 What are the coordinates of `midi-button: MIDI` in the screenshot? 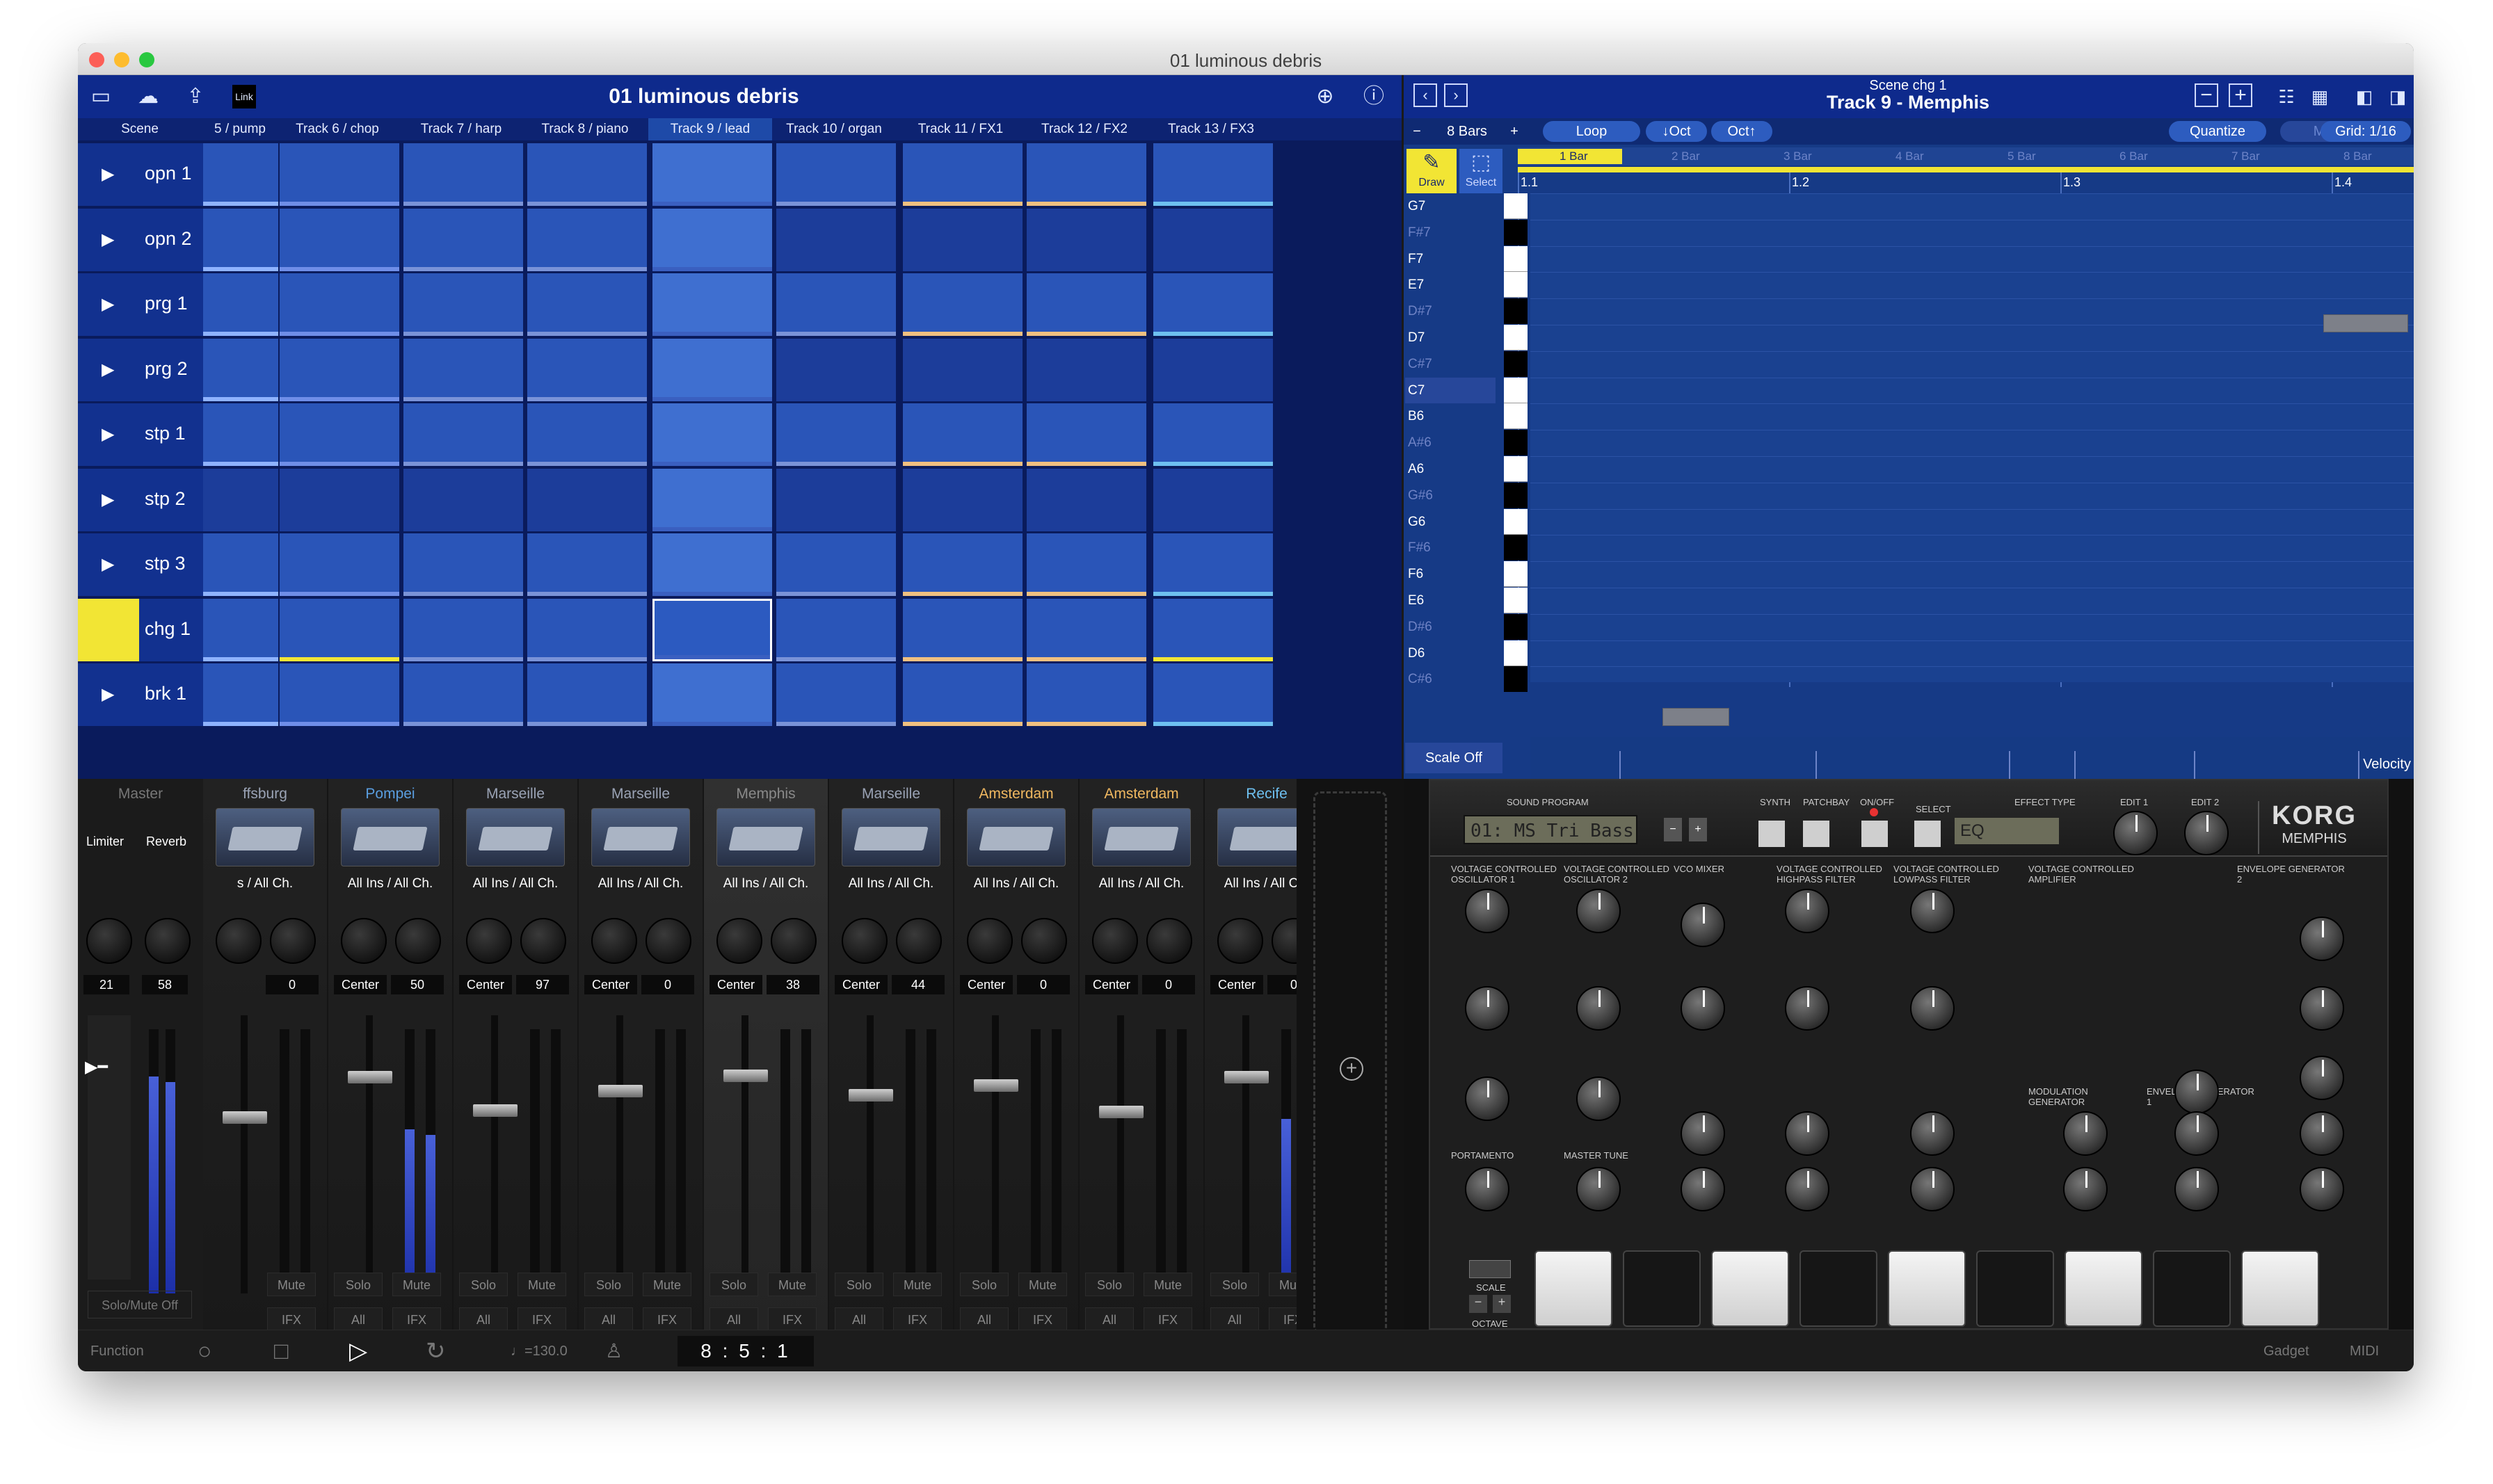 It's located at (2364, 1350).